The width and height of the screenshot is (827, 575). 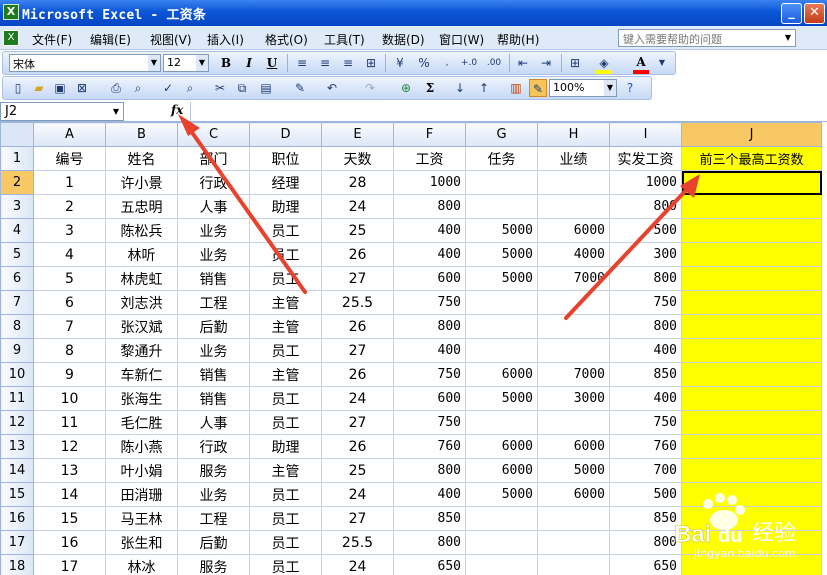 I want to click on percent-button: %, so click(x=424, y=63).